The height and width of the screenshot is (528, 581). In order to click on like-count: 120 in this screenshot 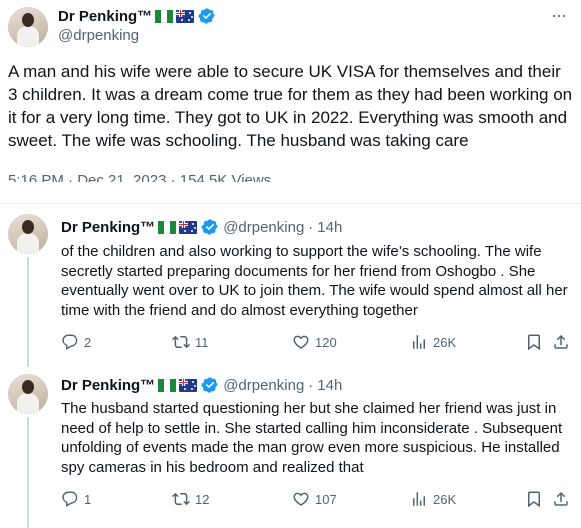, I will do `click(326, 342)`.